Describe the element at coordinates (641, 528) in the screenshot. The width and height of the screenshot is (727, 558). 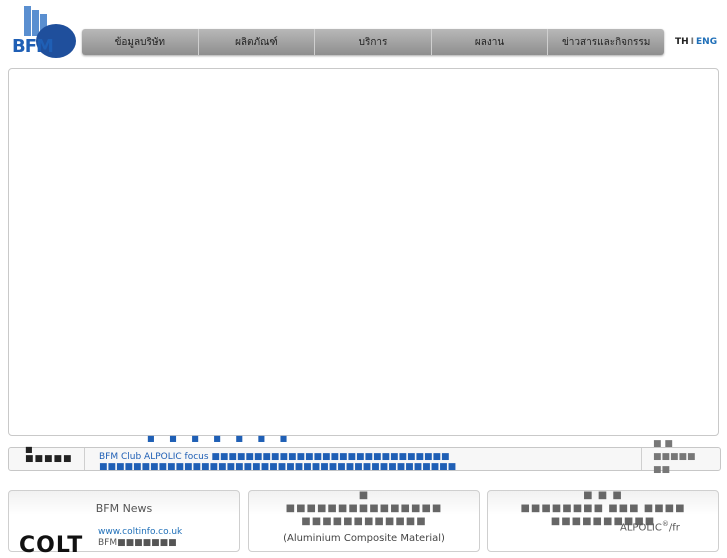
I see `alpolic-brand-name: ALPOLIC` at that location.